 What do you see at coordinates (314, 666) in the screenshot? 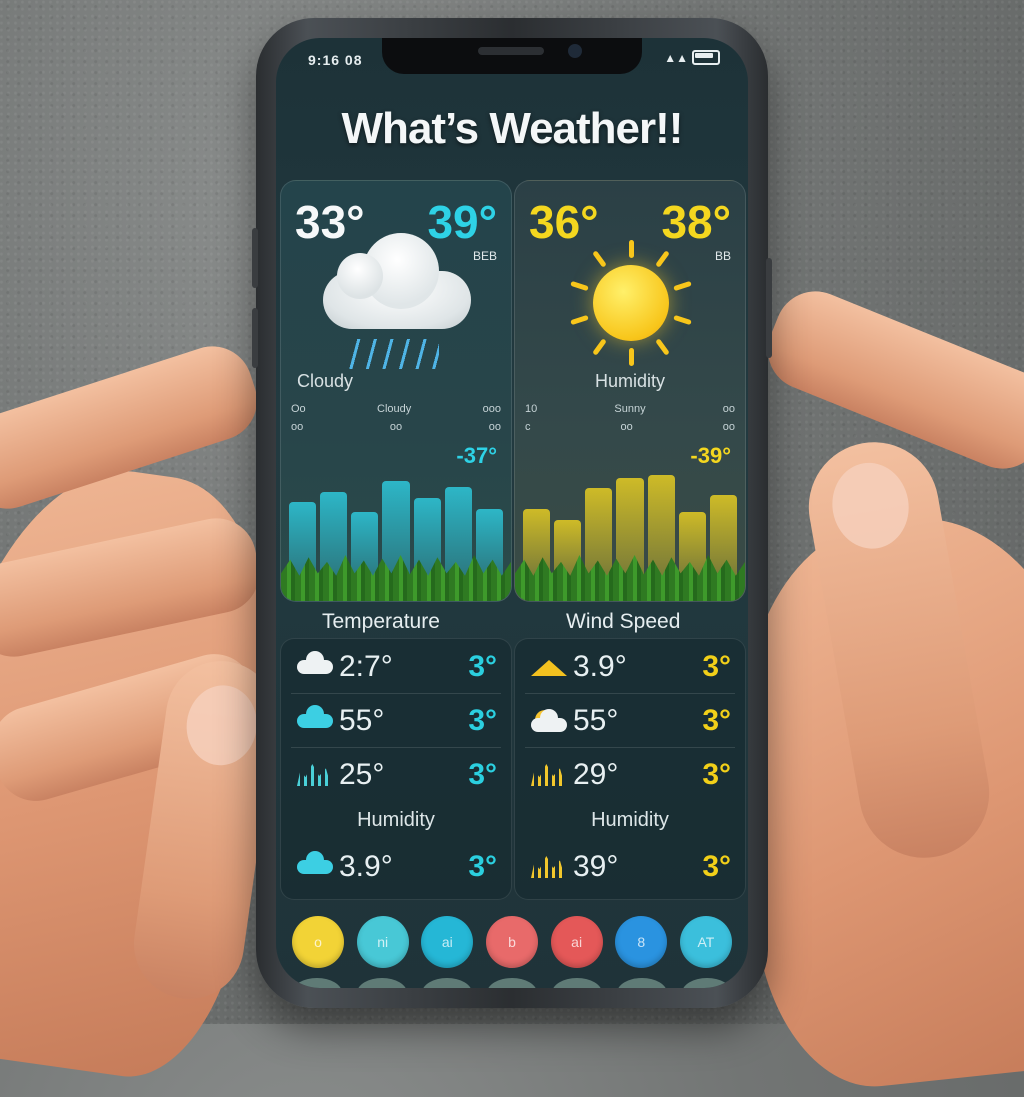
I see `cloud-white-icon` at bounding box center [314, 666].